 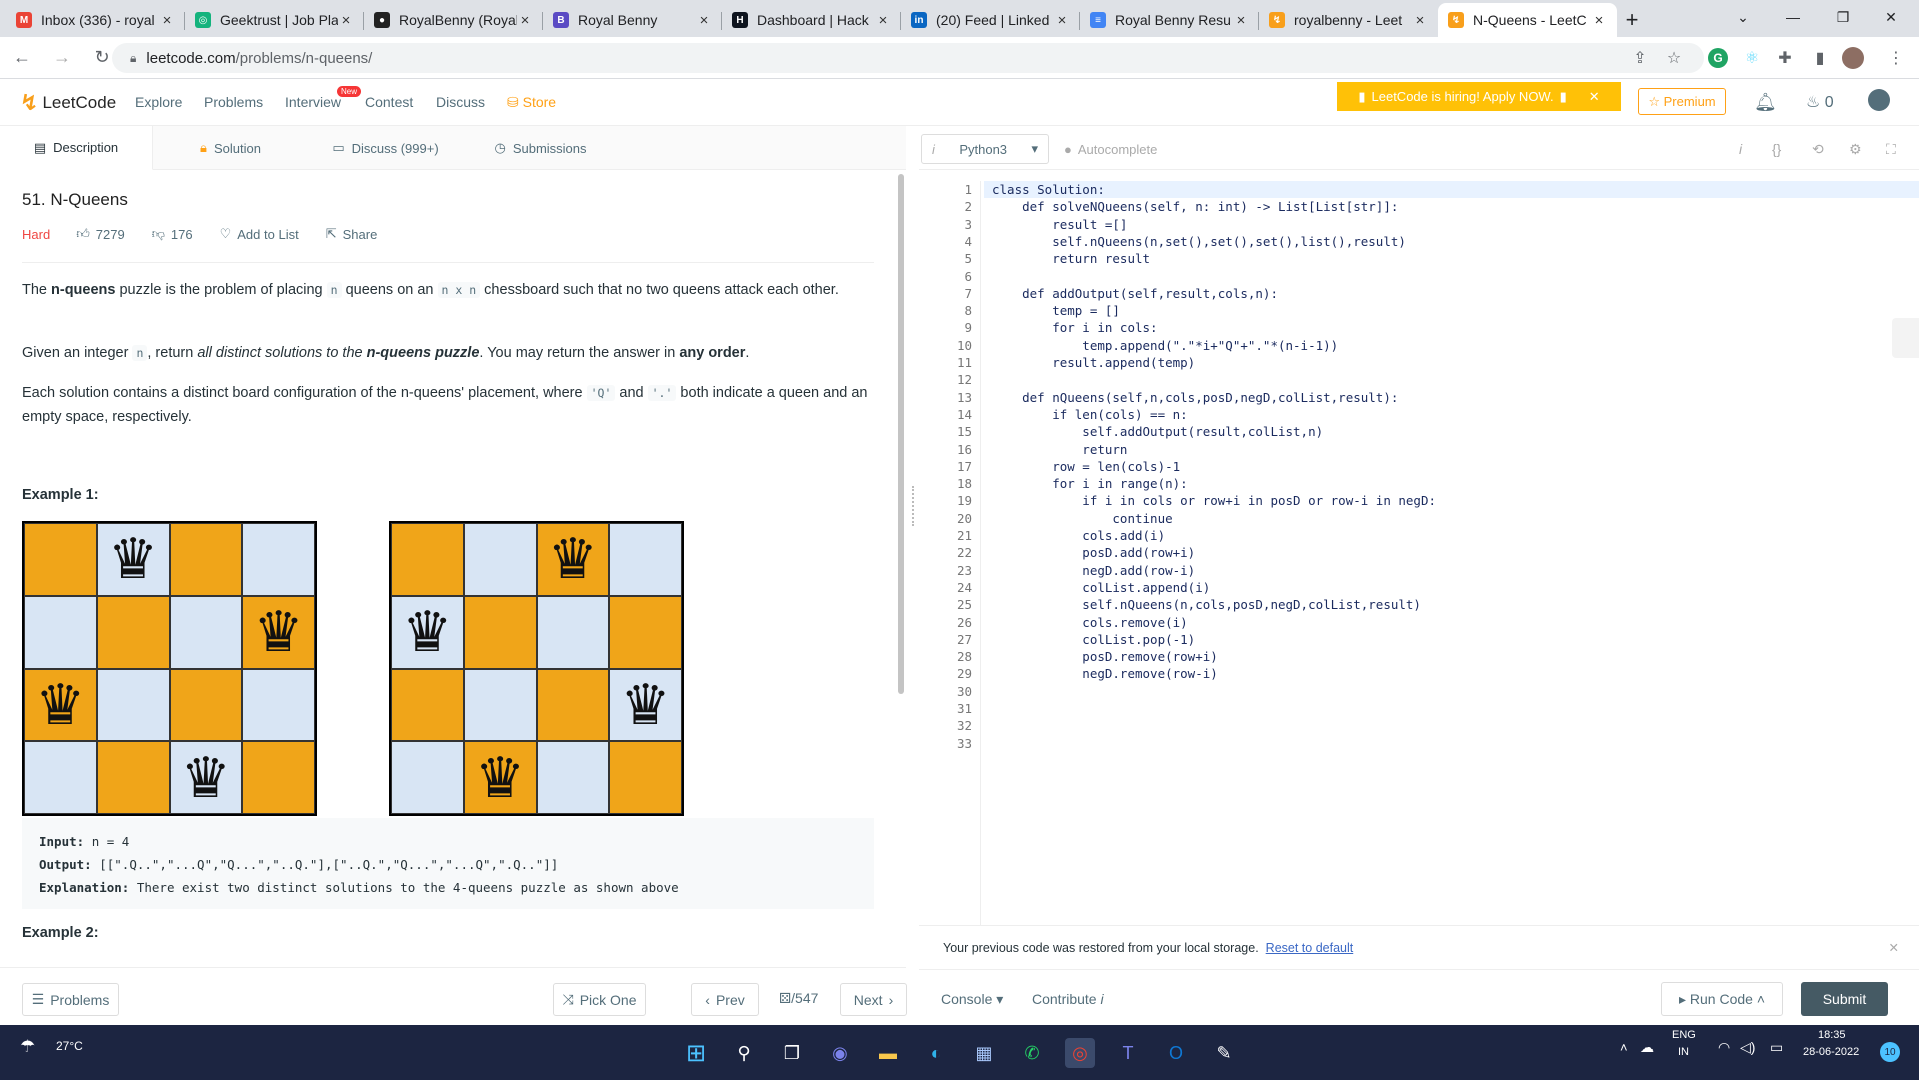 What do you see at coordinates (798, 998) in the screenshot?
I see `problem-page-indicator: ⚄/547` at bounding box center [798, 998].